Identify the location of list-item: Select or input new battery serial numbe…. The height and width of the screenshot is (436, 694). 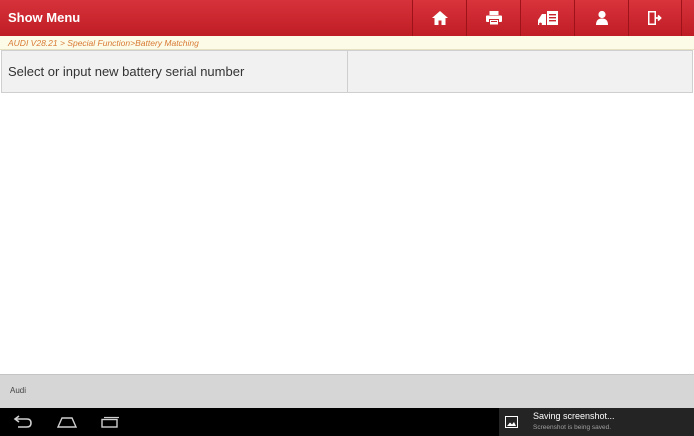
(347, 71).